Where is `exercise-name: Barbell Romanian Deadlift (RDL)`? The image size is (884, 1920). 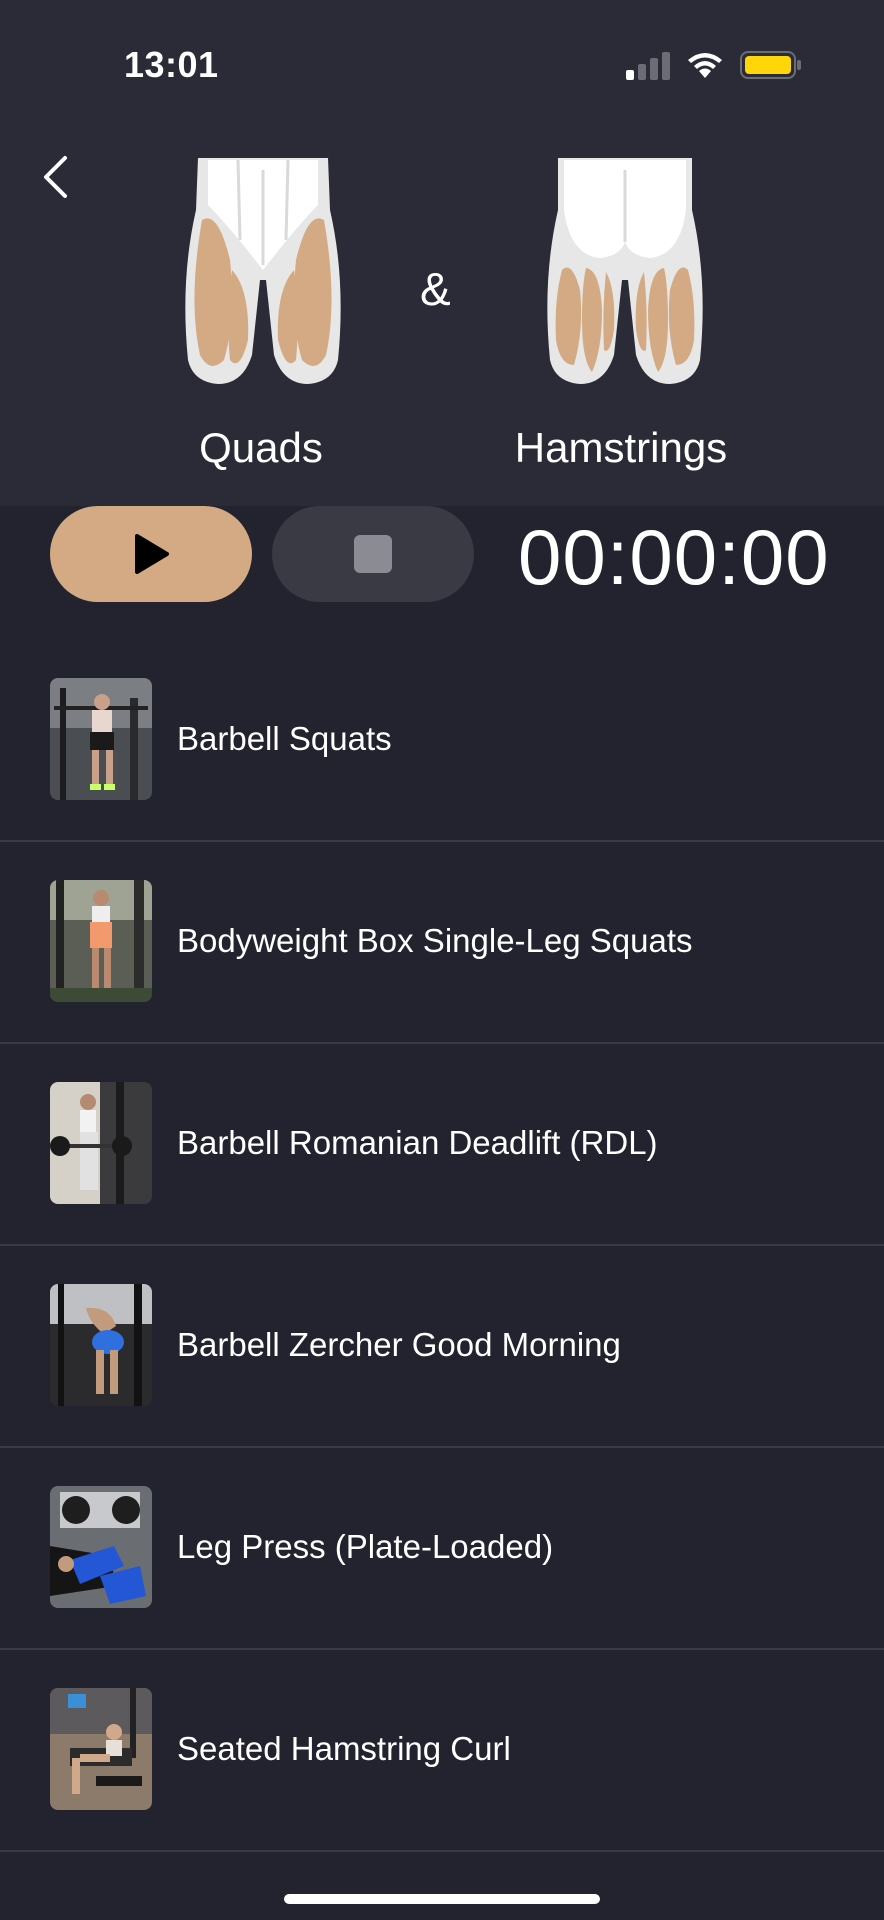
exercise-name: Barbell Romanian Deadlift (RDL) is located at coordinates (417, 1142).